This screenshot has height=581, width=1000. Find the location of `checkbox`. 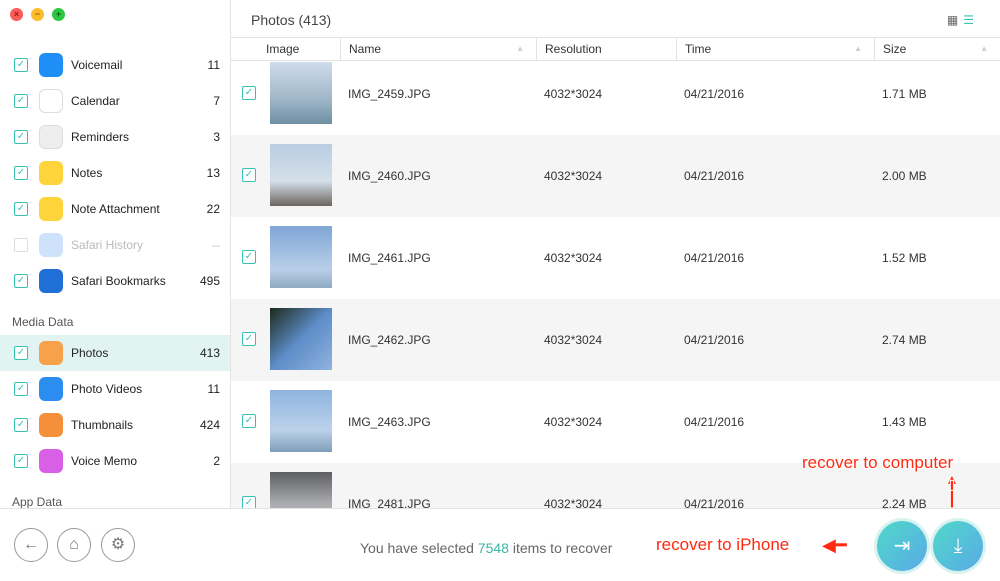

checkbox is located at coordinates (21, 245).